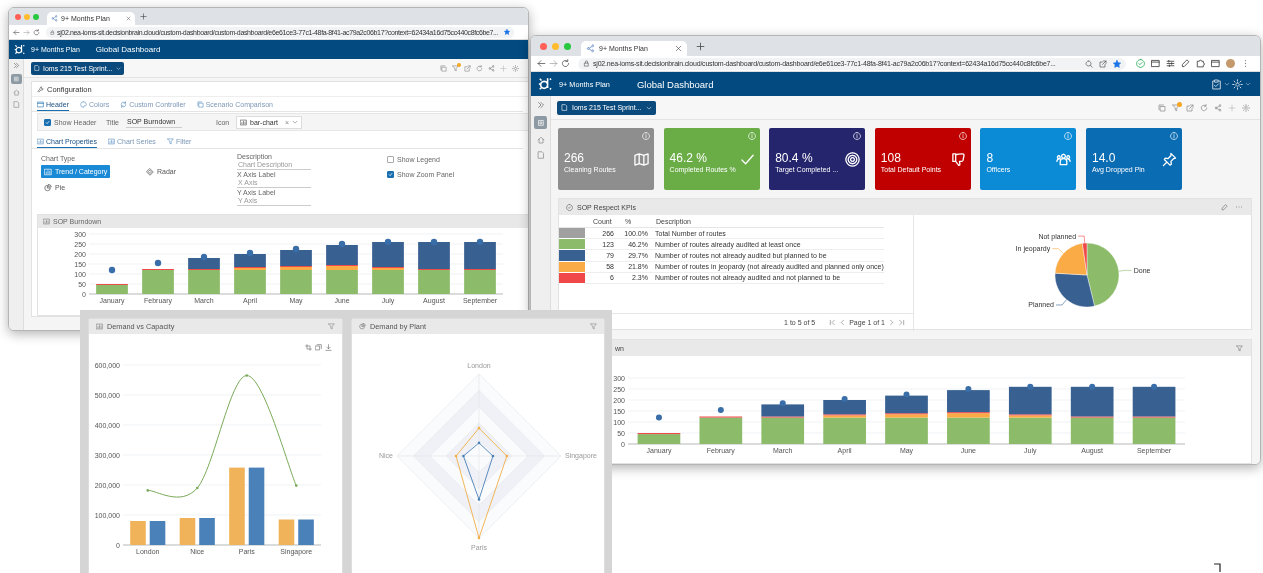 This screenshot has height=573, width=1263. Describe the element at coordinates (794, 158) in the screenshot. I see `kpi-value: 80.4 %` at that location.